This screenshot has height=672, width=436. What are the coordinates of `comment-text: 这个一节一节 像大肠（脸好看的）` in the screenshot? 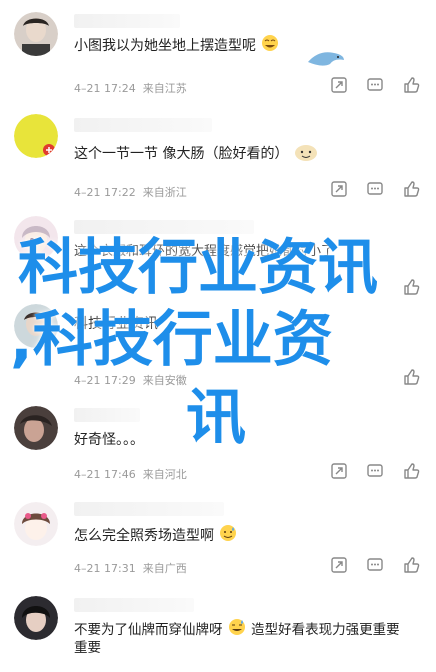 It's located at (246, 154).